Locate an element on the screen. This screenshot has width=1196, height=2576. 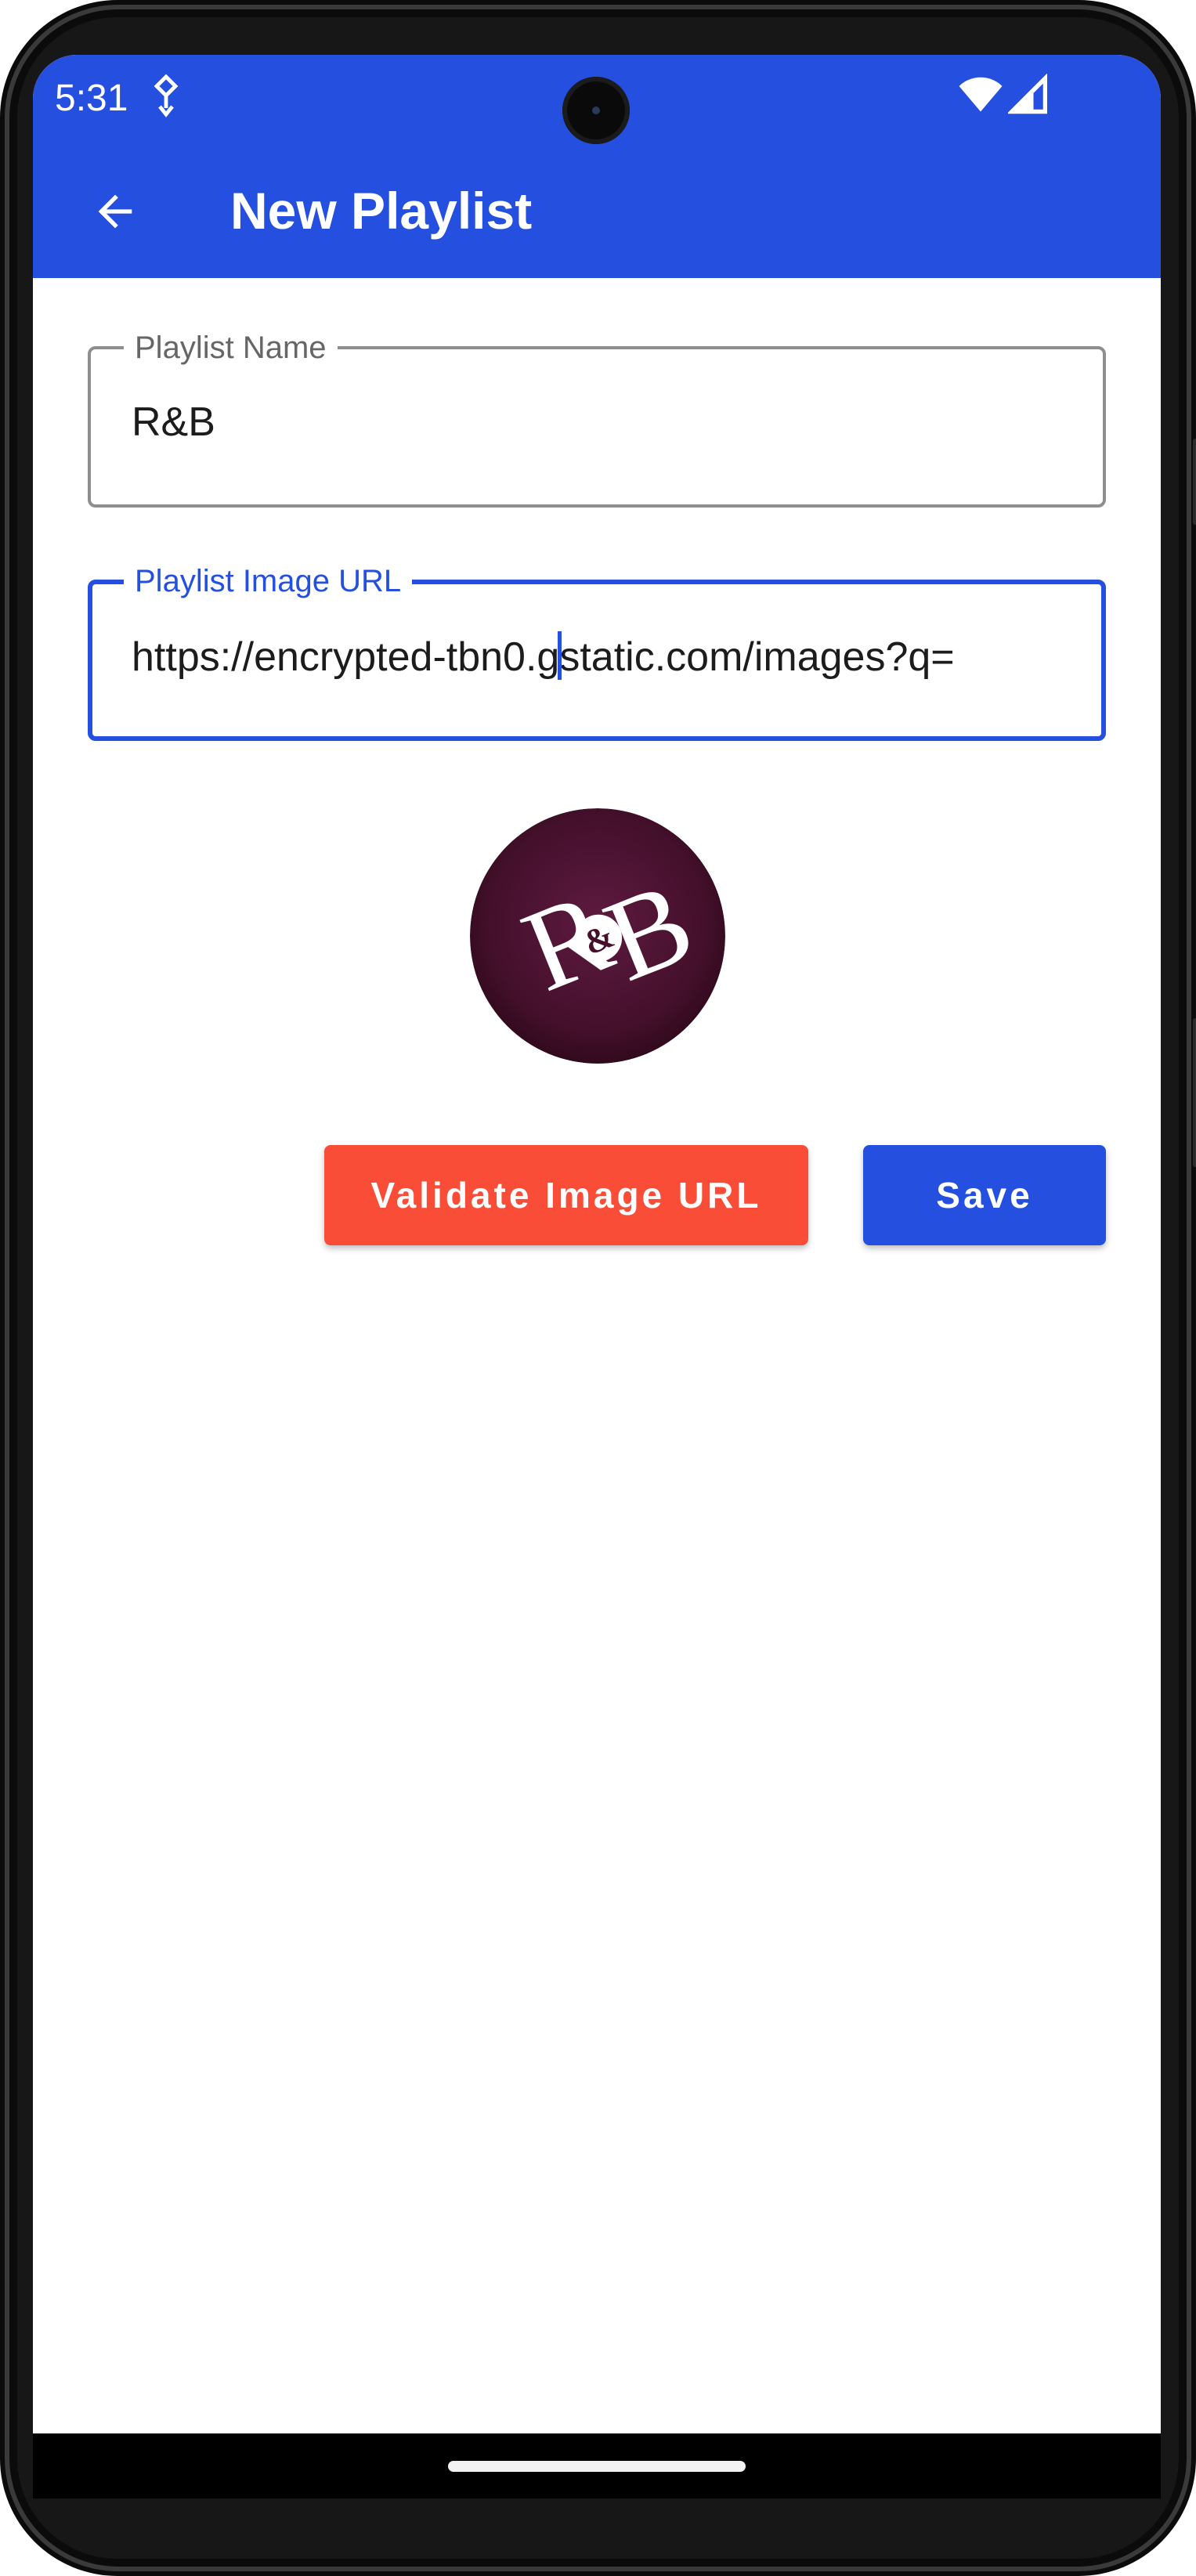
playlist-name-input: R&B is located at coordinates (173, 422).